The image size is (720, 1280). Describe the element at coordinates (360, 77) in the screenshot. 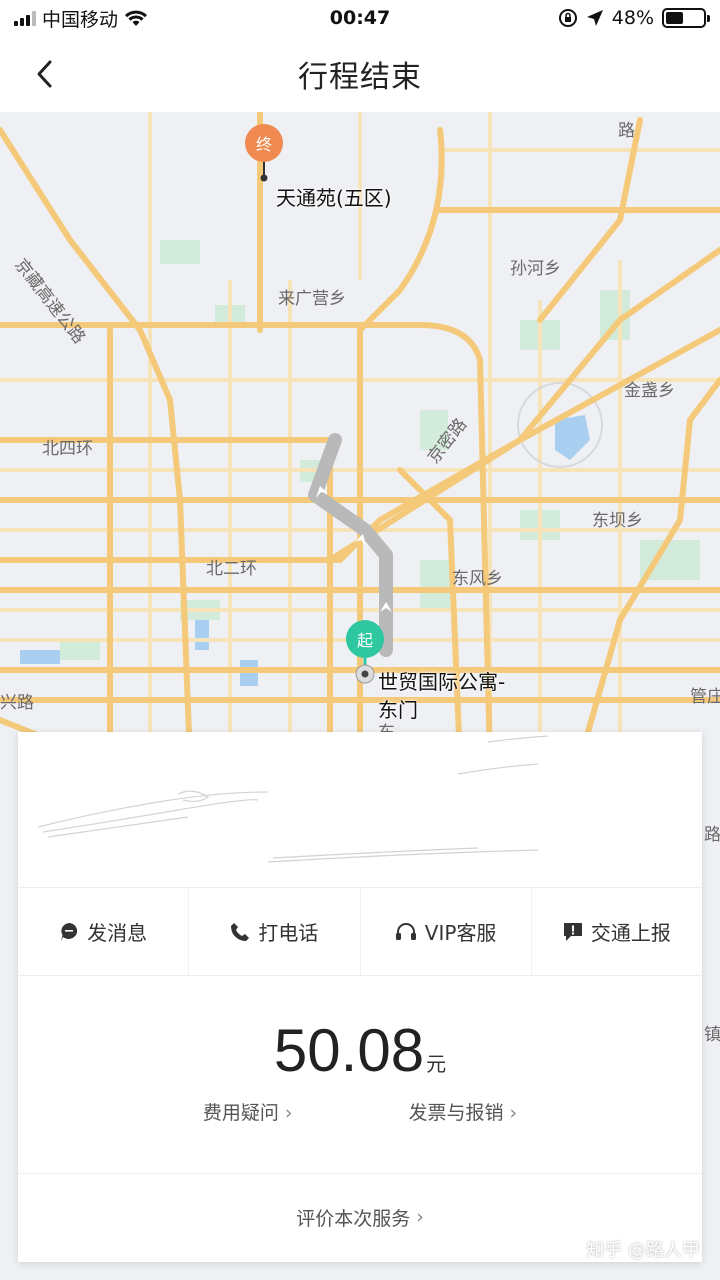

I see `page-title: 行程结束` at that location.